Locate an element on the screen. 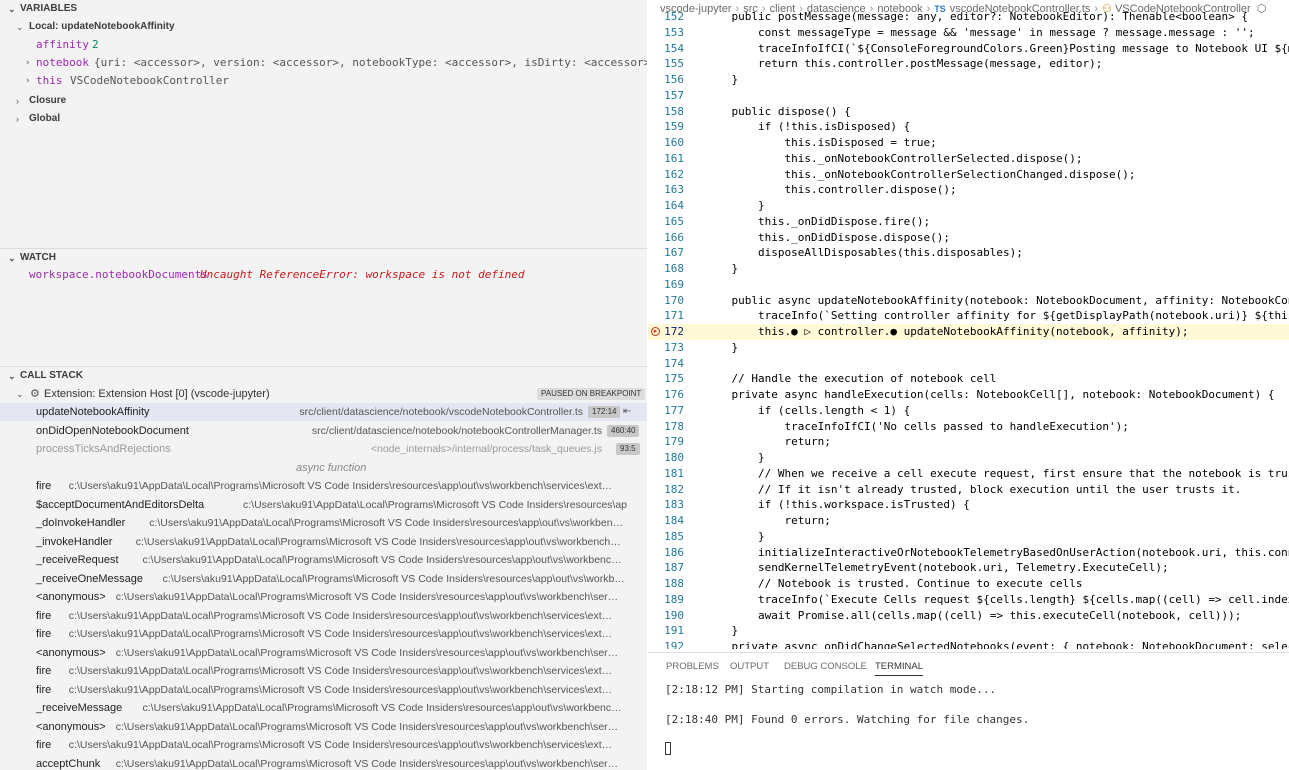  line-number: 174 is located at coordinates (666, 364).